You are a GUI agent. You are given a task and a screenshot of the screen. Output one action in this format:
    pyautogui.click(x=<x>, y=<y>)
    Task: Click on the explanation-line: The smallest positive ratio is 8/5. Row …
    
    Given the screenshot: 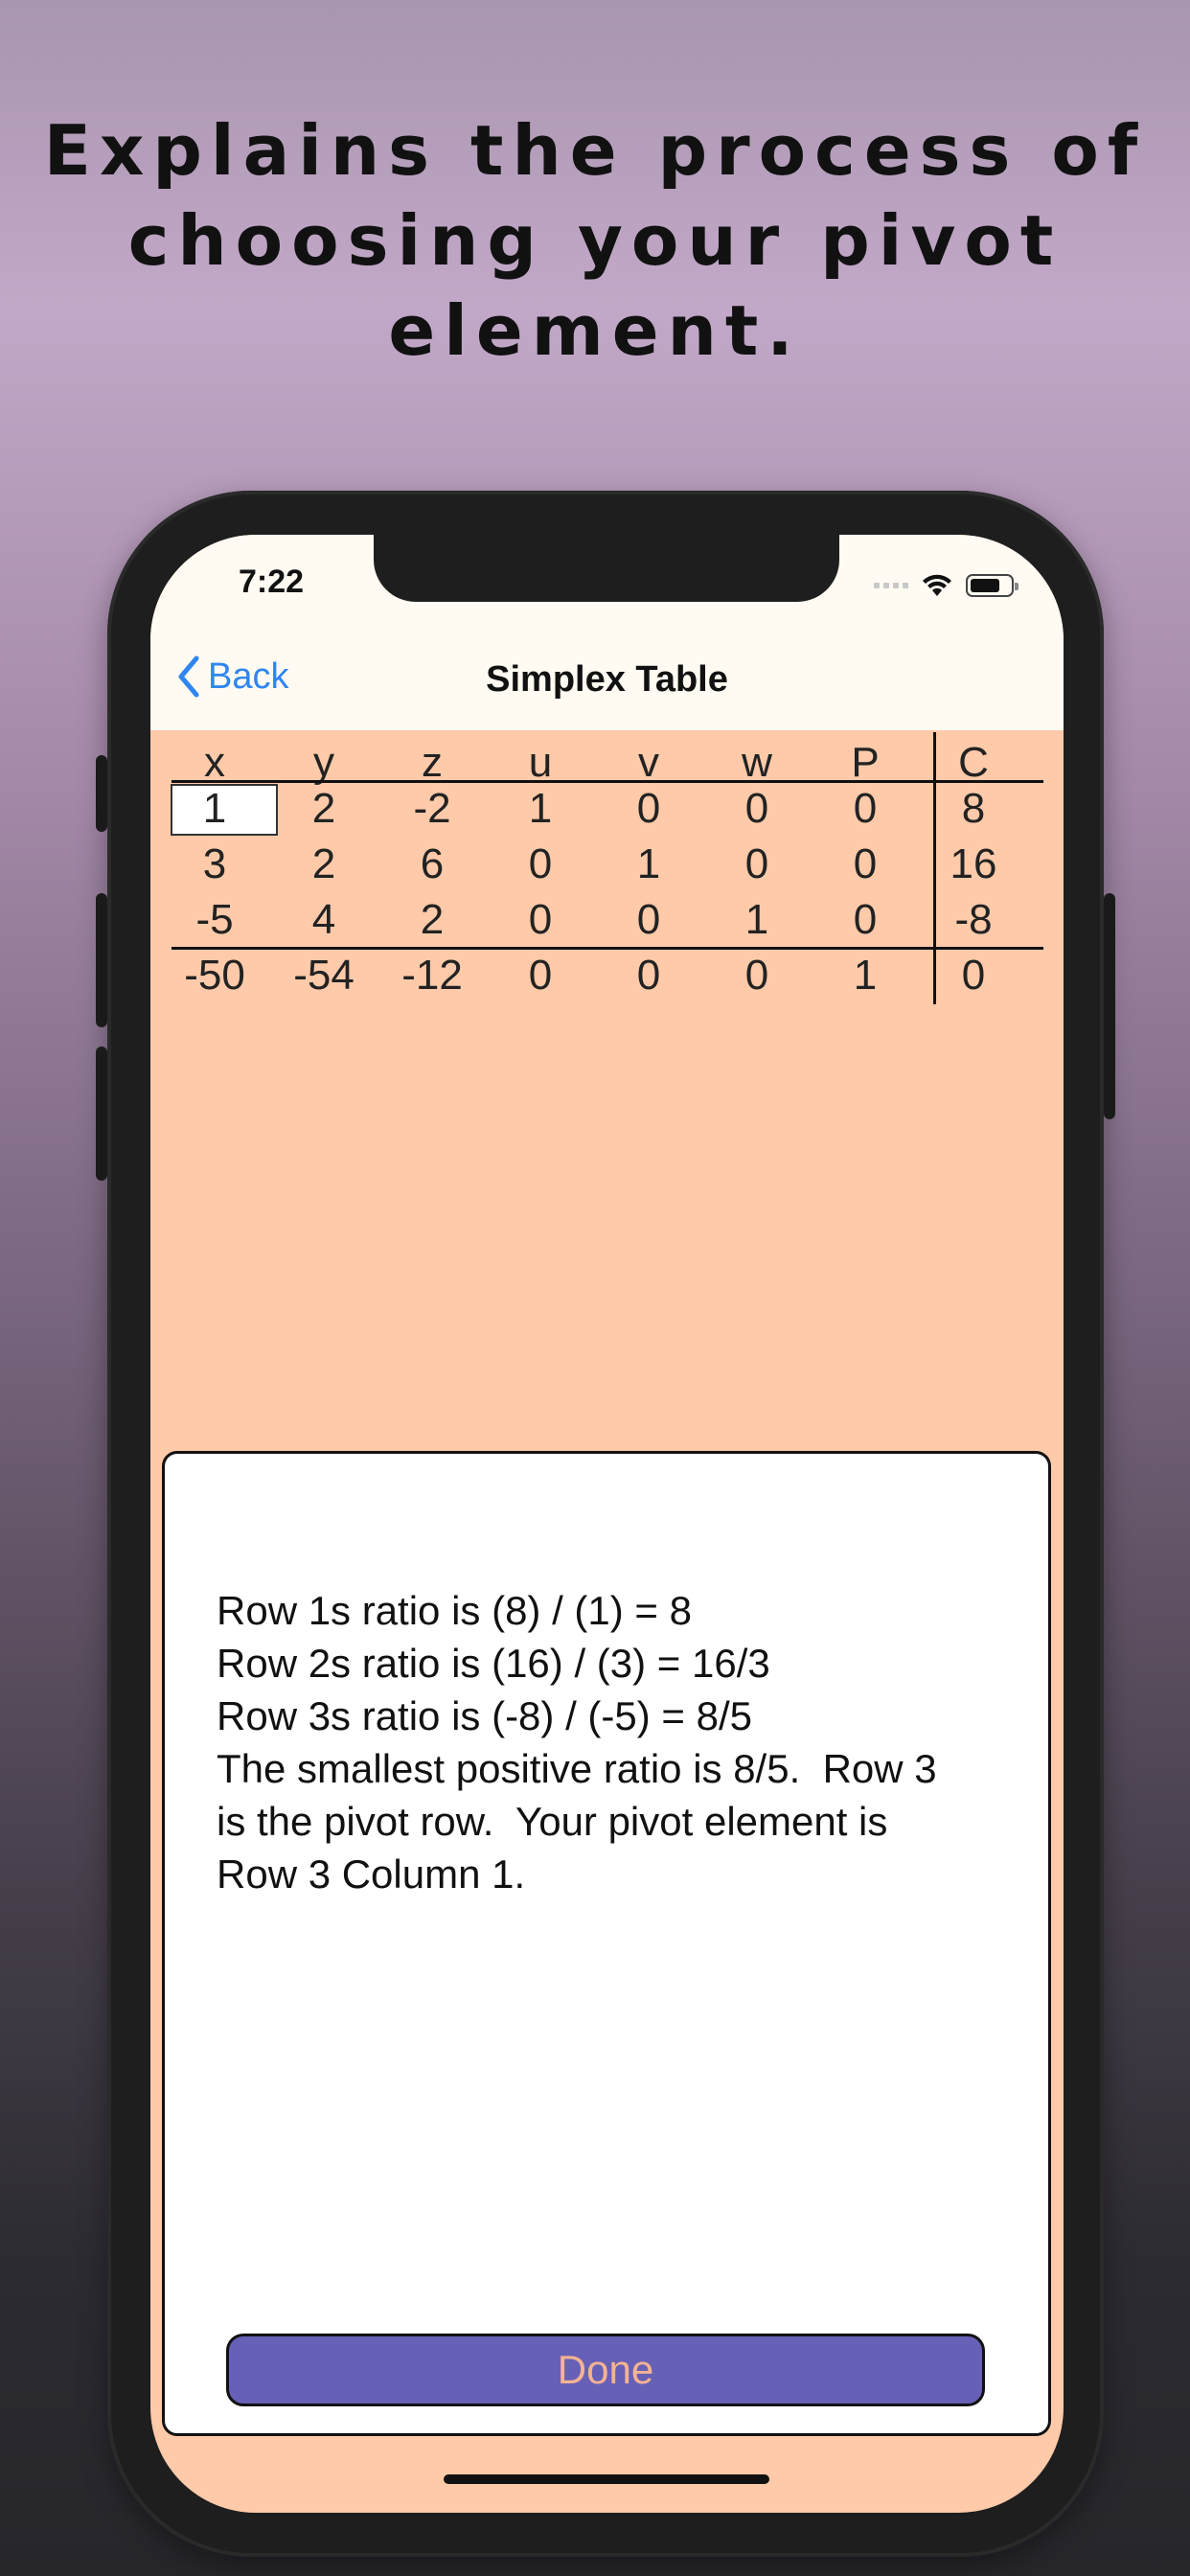 What is the action you would take?
    pyautogui.click(x=577, y=1768)
    